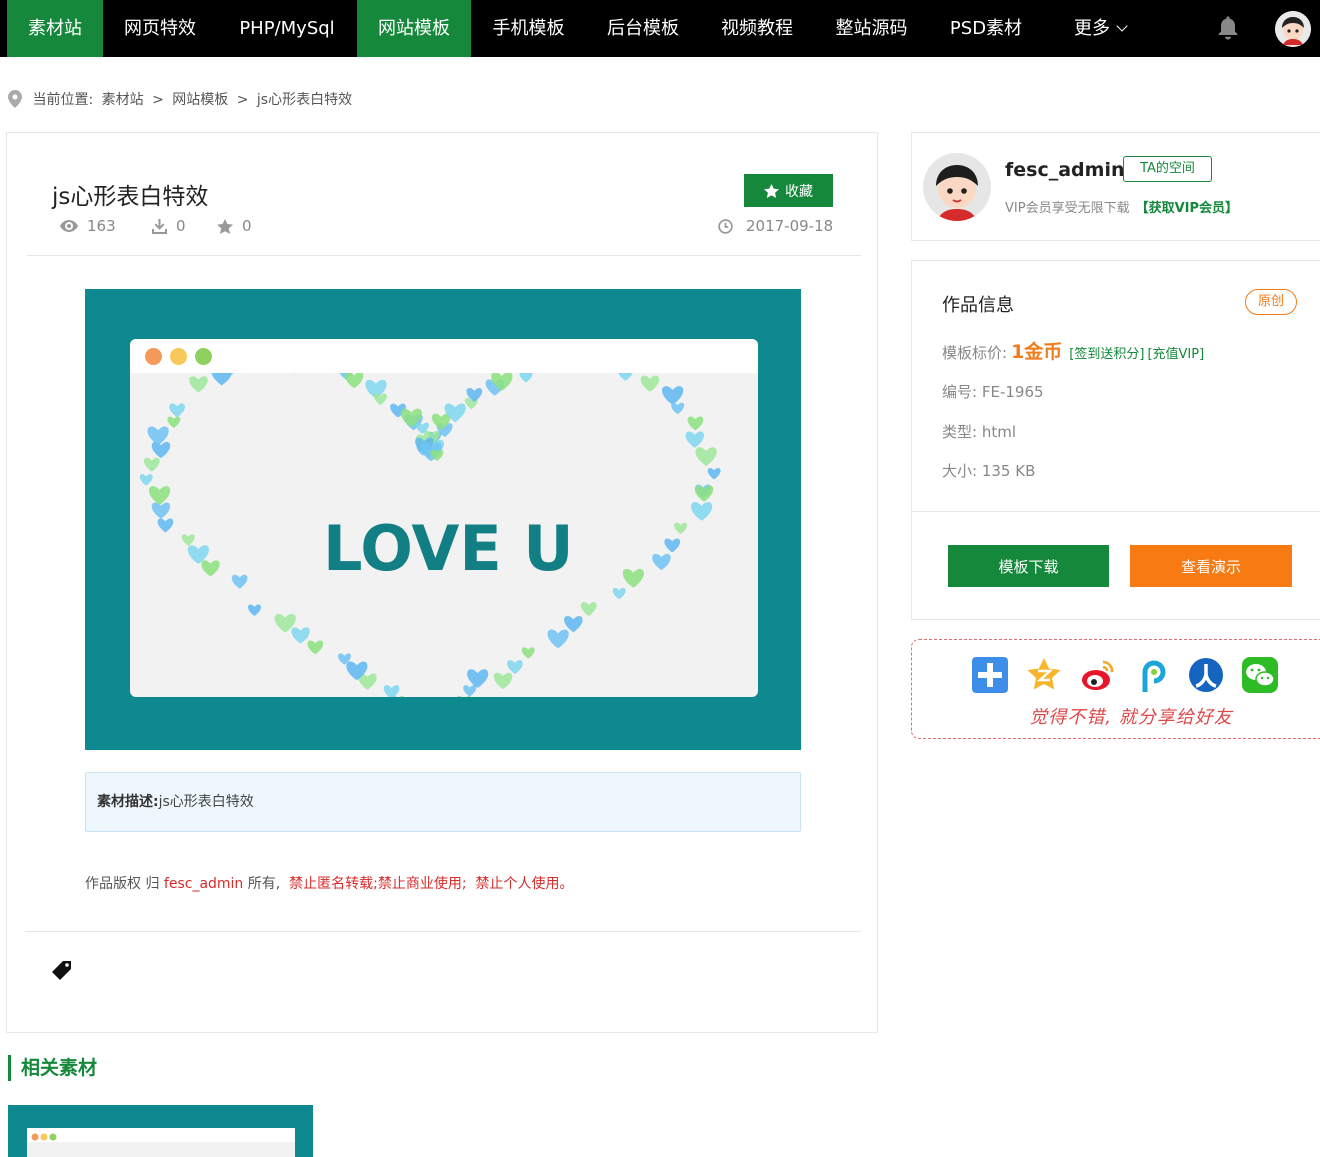 The height and width of the screenshot is (1157, 1320). What do you see at coordinates (790, 226) in the screenshot?
I see `date-value: 2017-09-18` at bounding box center [790, 226].